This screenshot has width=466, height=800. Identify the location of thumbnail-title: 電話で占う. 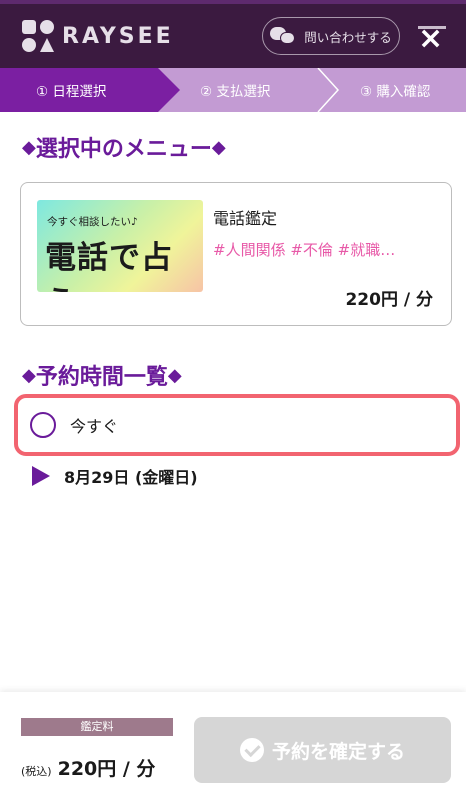
(109, 266).